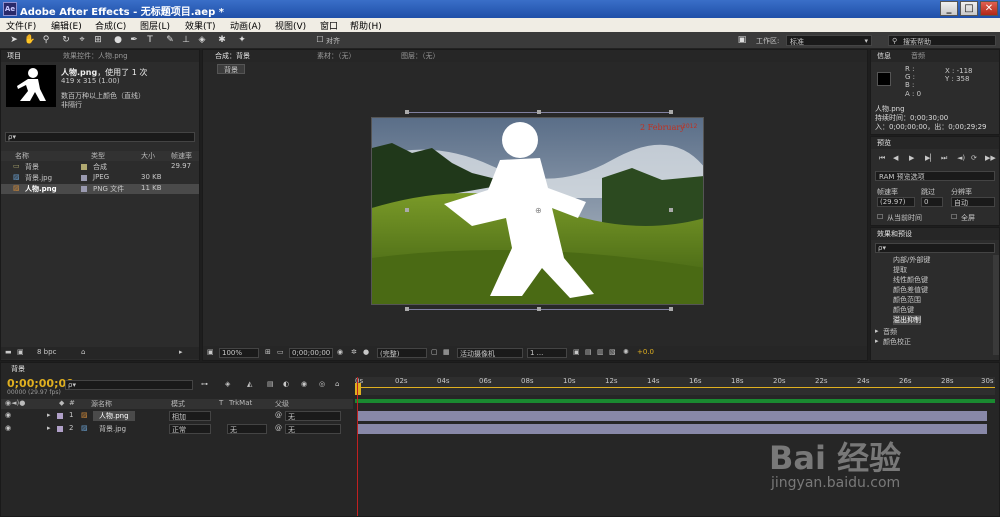  What do you see at coordinates (112, 429) in the screenshot?
I see `layer-name: 背景.jpg` at bounding box center [112, 429].